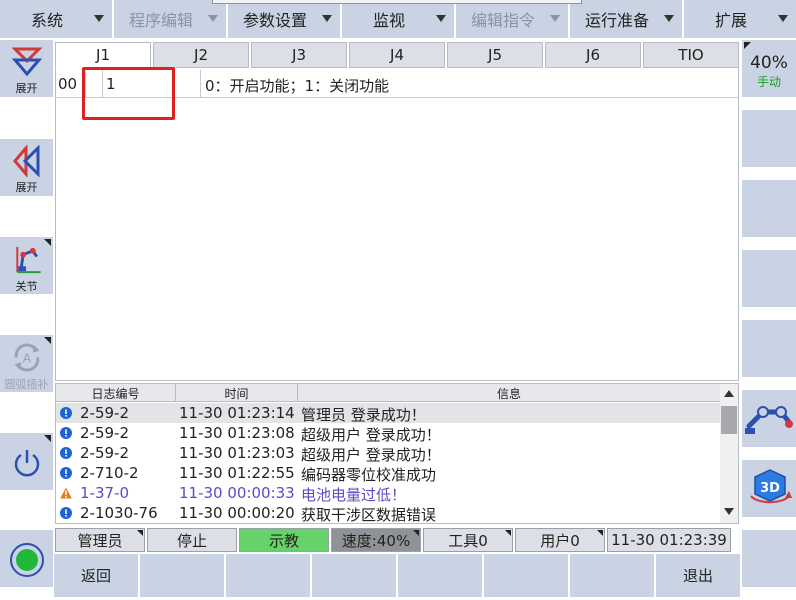 This screenshot has width=796, height=600. I want to click on tab-j3: J3, so click(299, 55).